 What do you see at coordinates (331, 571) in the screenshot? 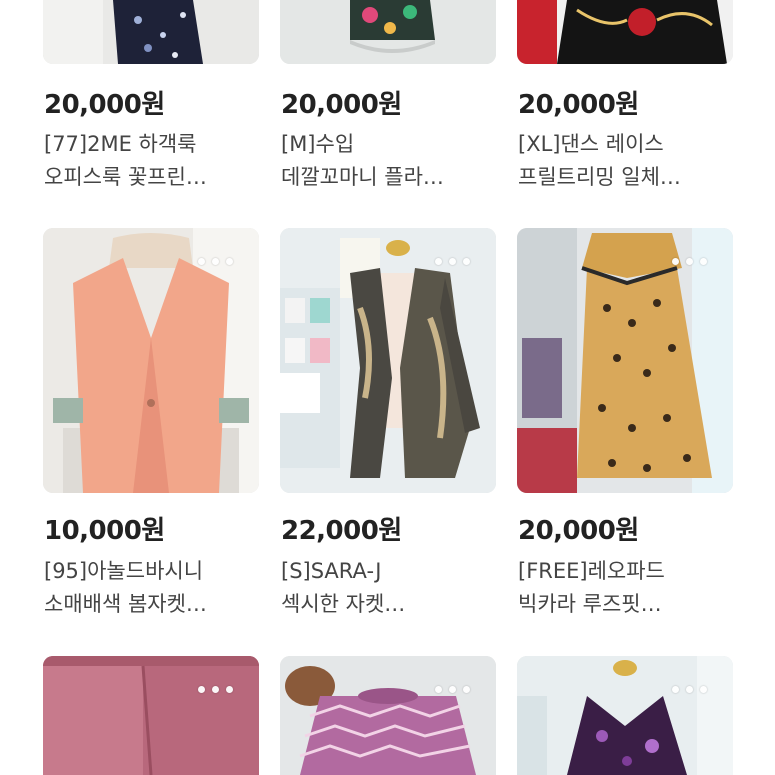
I see `product-title-line1: [S]SARA-J` at bounding box center [331, 571].